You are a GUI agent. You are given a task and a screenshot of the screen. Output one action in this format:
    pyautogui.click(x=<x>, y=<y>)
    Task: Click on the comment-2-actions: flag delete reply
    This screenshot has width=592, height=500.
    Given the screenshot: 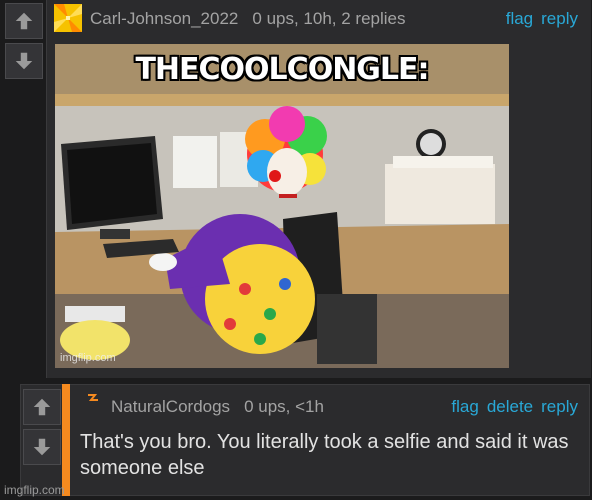 What is the action you would take?
    pyautogui.click(x=510, y=407)
    